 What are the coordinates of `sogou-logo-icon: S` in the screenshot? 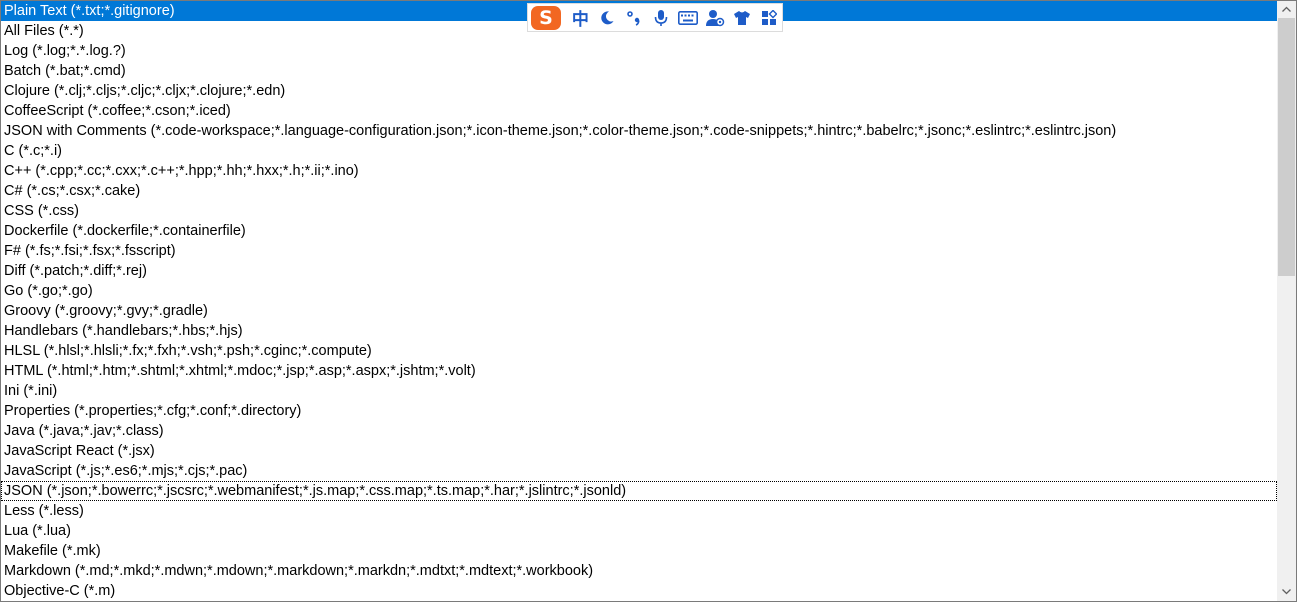 It's located at (546, 17).